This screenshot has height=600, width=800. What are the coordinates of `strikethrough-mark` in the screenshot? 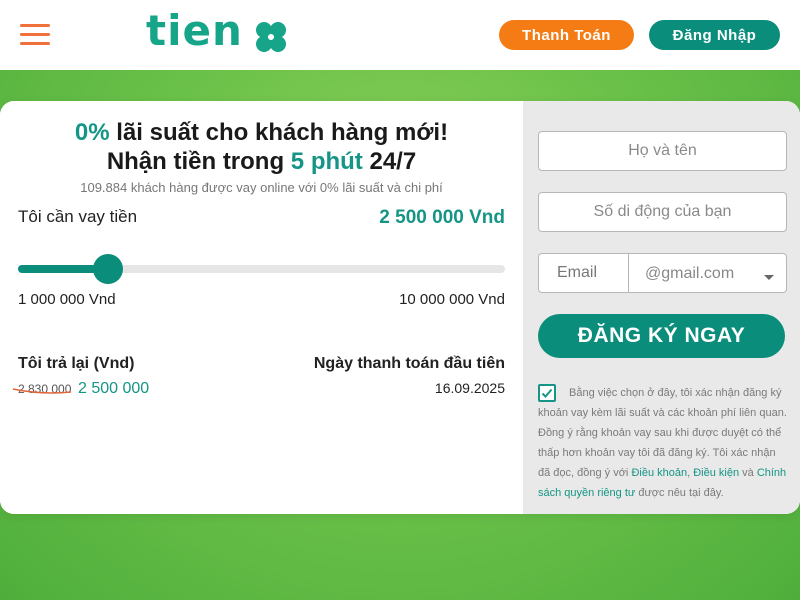 It's located at (42, 391).